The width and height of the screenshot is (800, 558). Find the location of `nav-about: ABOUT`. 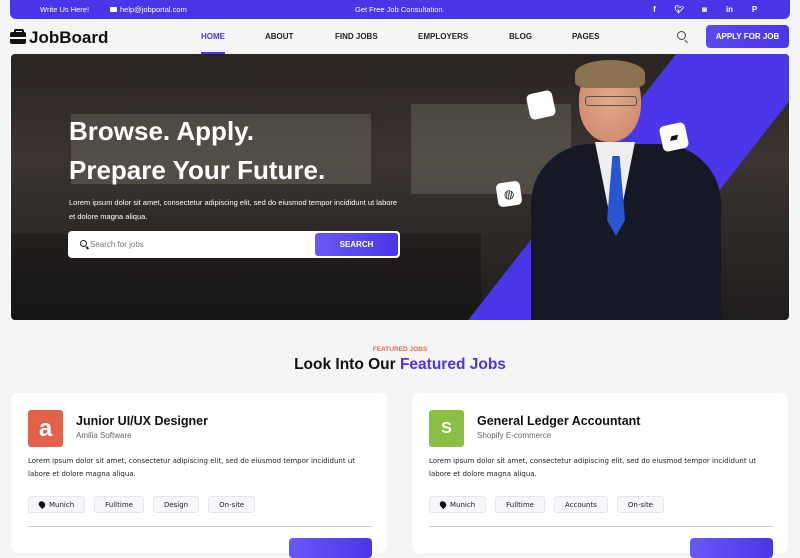

nav-about: ABOUT is located at coordinates (279, 36).